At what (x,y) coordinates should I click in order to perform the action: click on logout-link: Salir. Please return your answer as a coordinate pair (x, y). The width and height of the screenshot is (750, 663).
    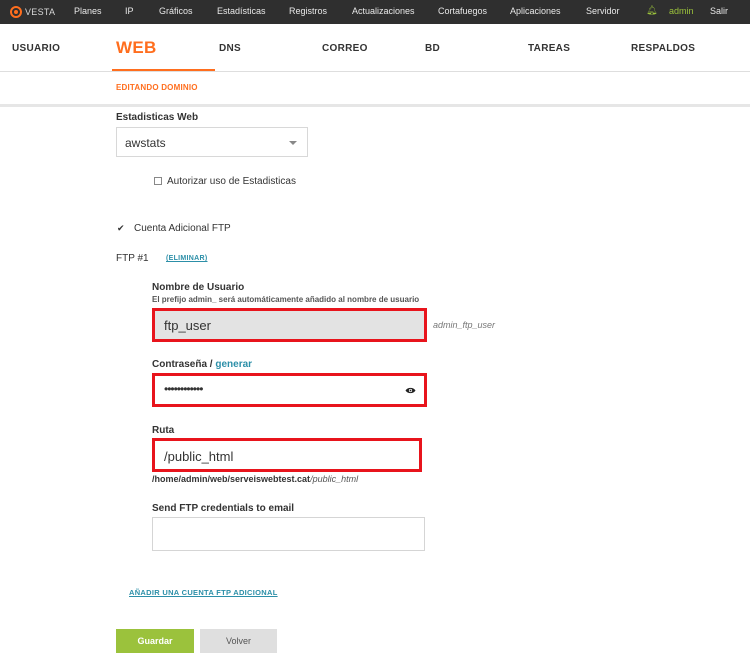
    Looking at the image, I should click on (719, 11).